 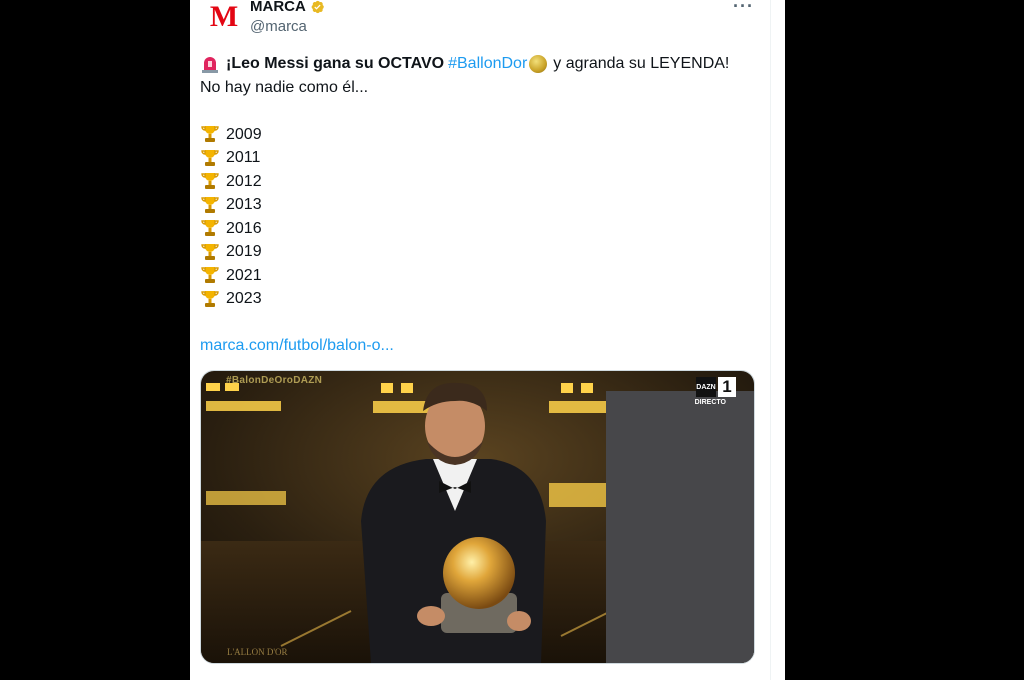 What do you see at coordinates (244, 275) in the screenshot?
I see `year-label: 2021` at bounding box center [244, 275].